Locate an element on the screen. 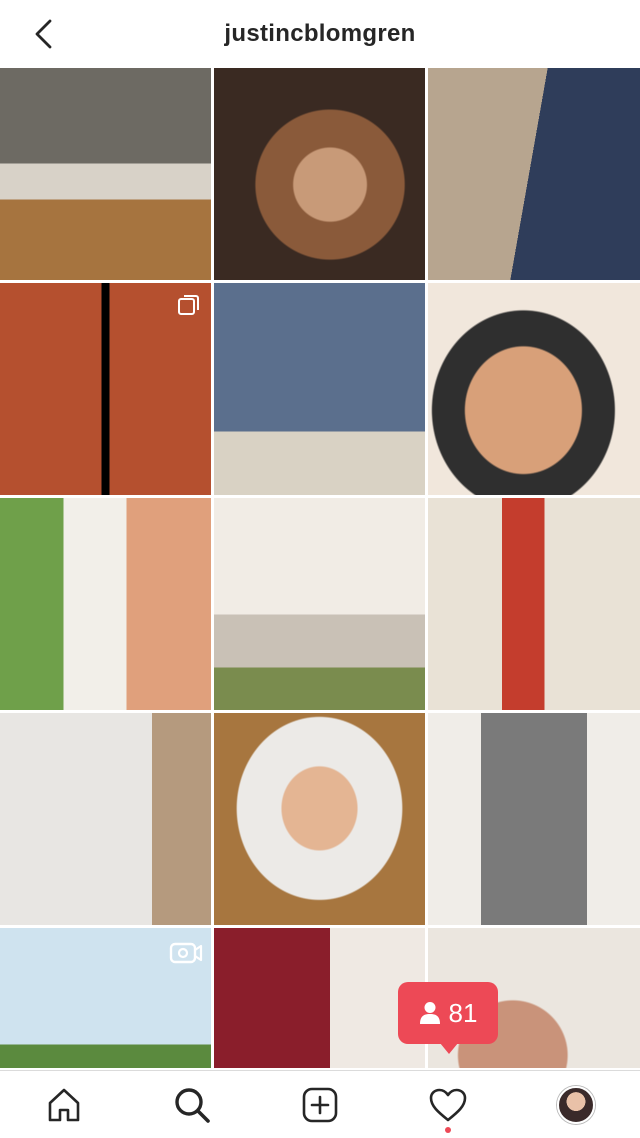 The image size is (640, 1138). post-window-pose is located at coordinates (319, 389).